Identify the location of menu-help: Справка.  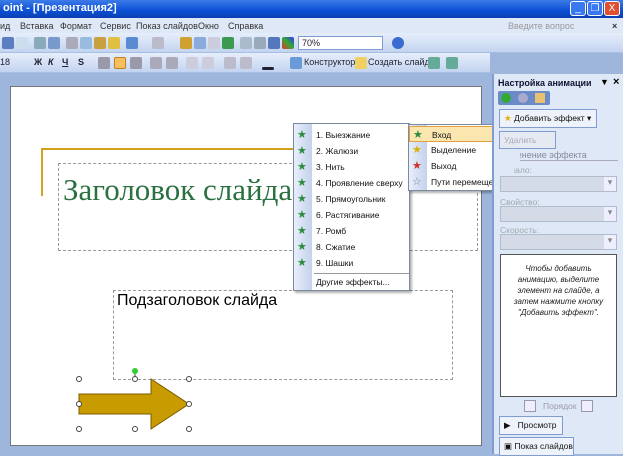
(245, 26).